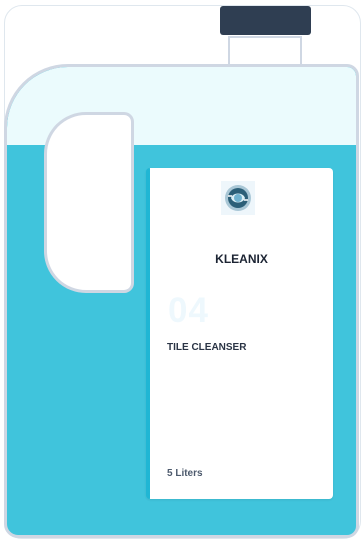 The width and height of the screenshot is (363, 542). Describe the element at coordinates (265, 20) in the screenshot. I see `container-cap` at that location.